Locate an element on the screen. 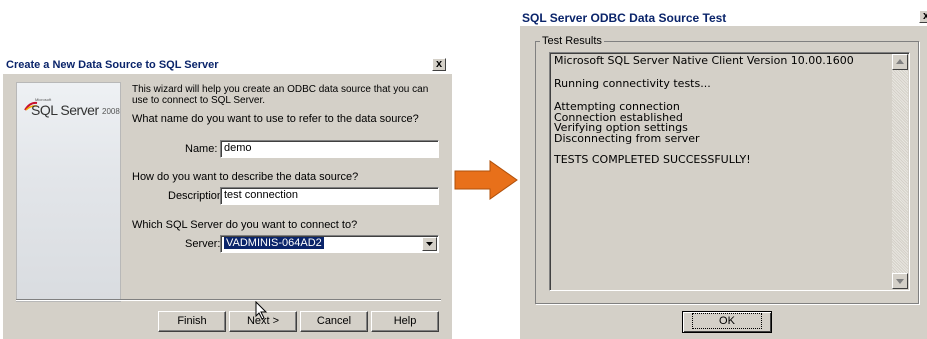 The image size is (927, 339). ok-button: OK is located at coordinates (727, 322).